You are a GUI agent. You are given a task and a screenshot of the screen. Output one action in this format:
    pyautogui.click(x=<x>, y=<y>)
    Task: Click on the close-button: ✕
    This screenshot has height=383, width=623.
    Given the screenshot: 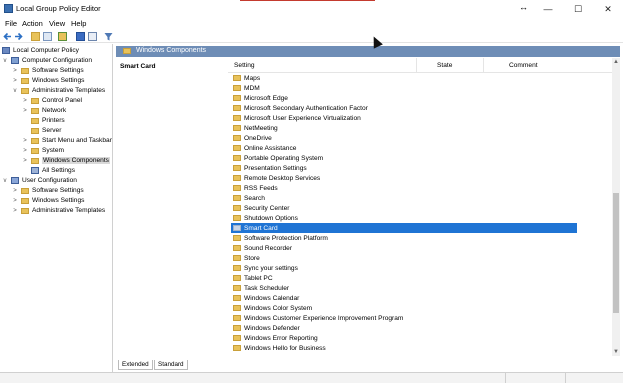 What is the action you would take?
    pyautogui.click(x=608, y=9)
    